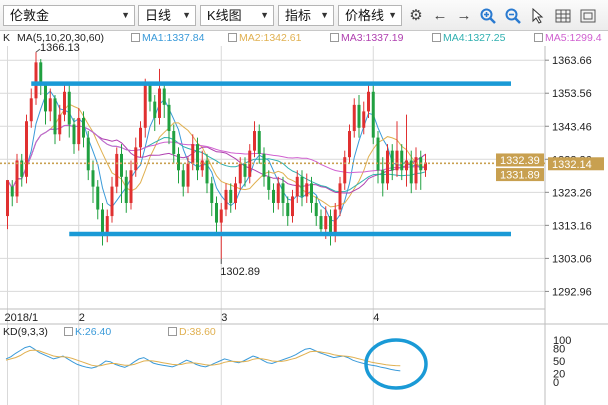  What do you see at coordinates (440, 15) in the screenshot?
I see `arrow-left-icon: ←` at bounding box center [440, 15].